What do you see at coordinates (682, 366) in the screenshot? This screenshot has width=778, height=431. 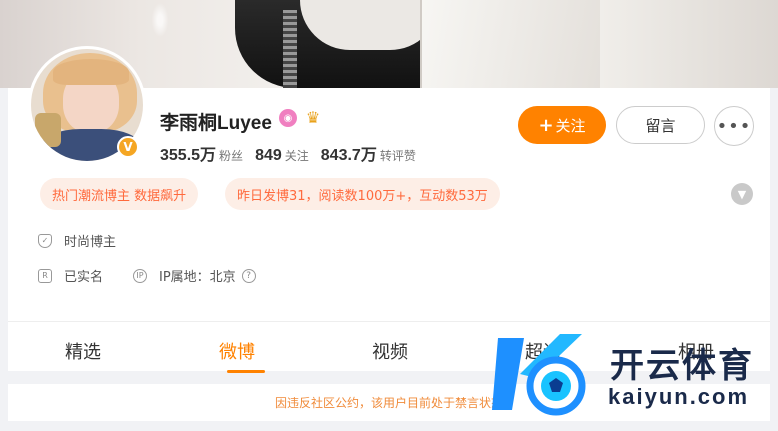 I see `watermark-brand: 开云体育` at bounding box center [682, 366].